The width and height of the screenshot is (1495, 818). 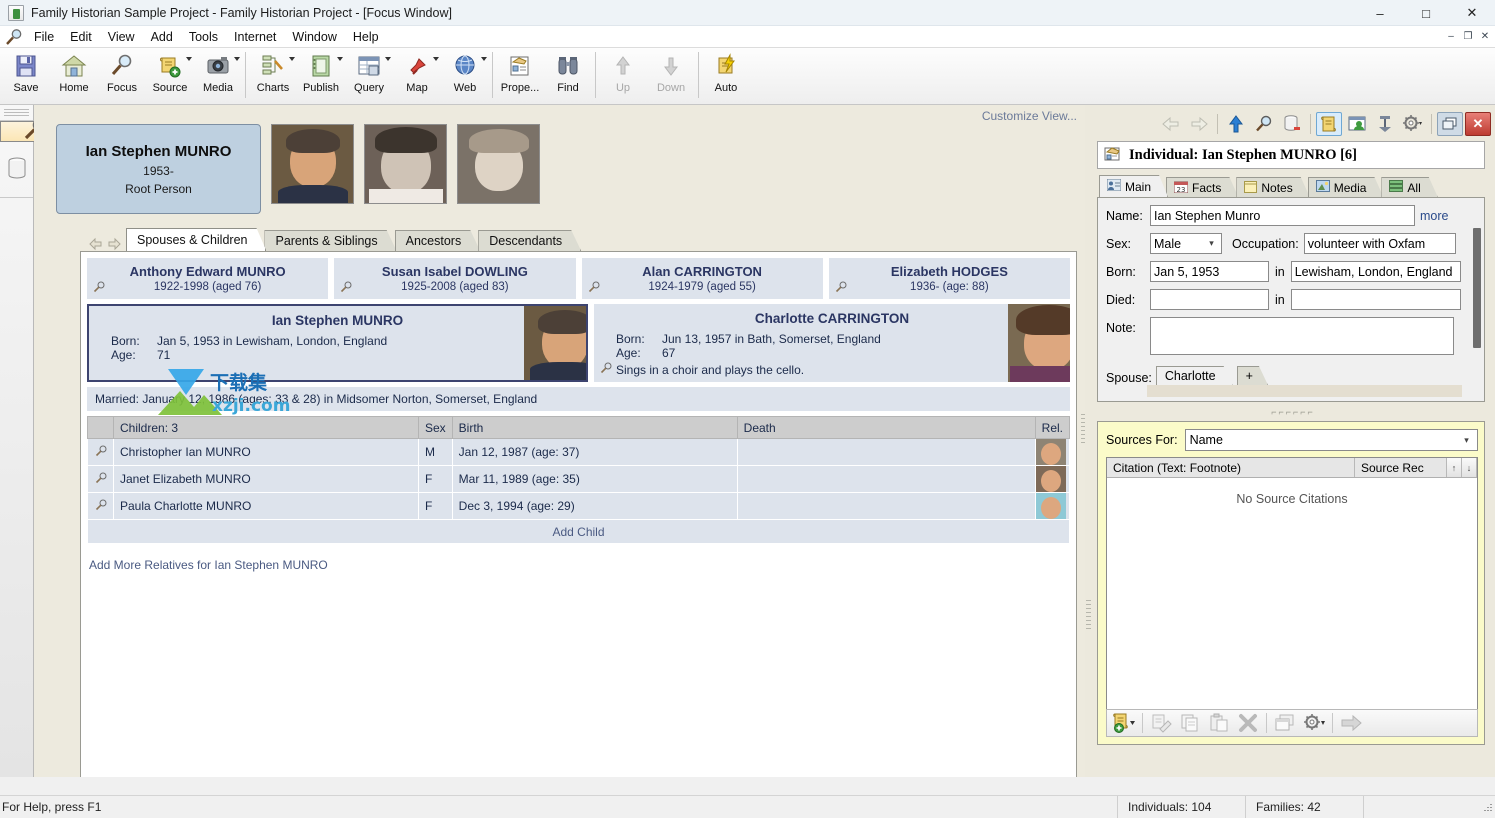 I want to click on column-citation: Citation (Text: Footnote), so click(x=1231, y=467).